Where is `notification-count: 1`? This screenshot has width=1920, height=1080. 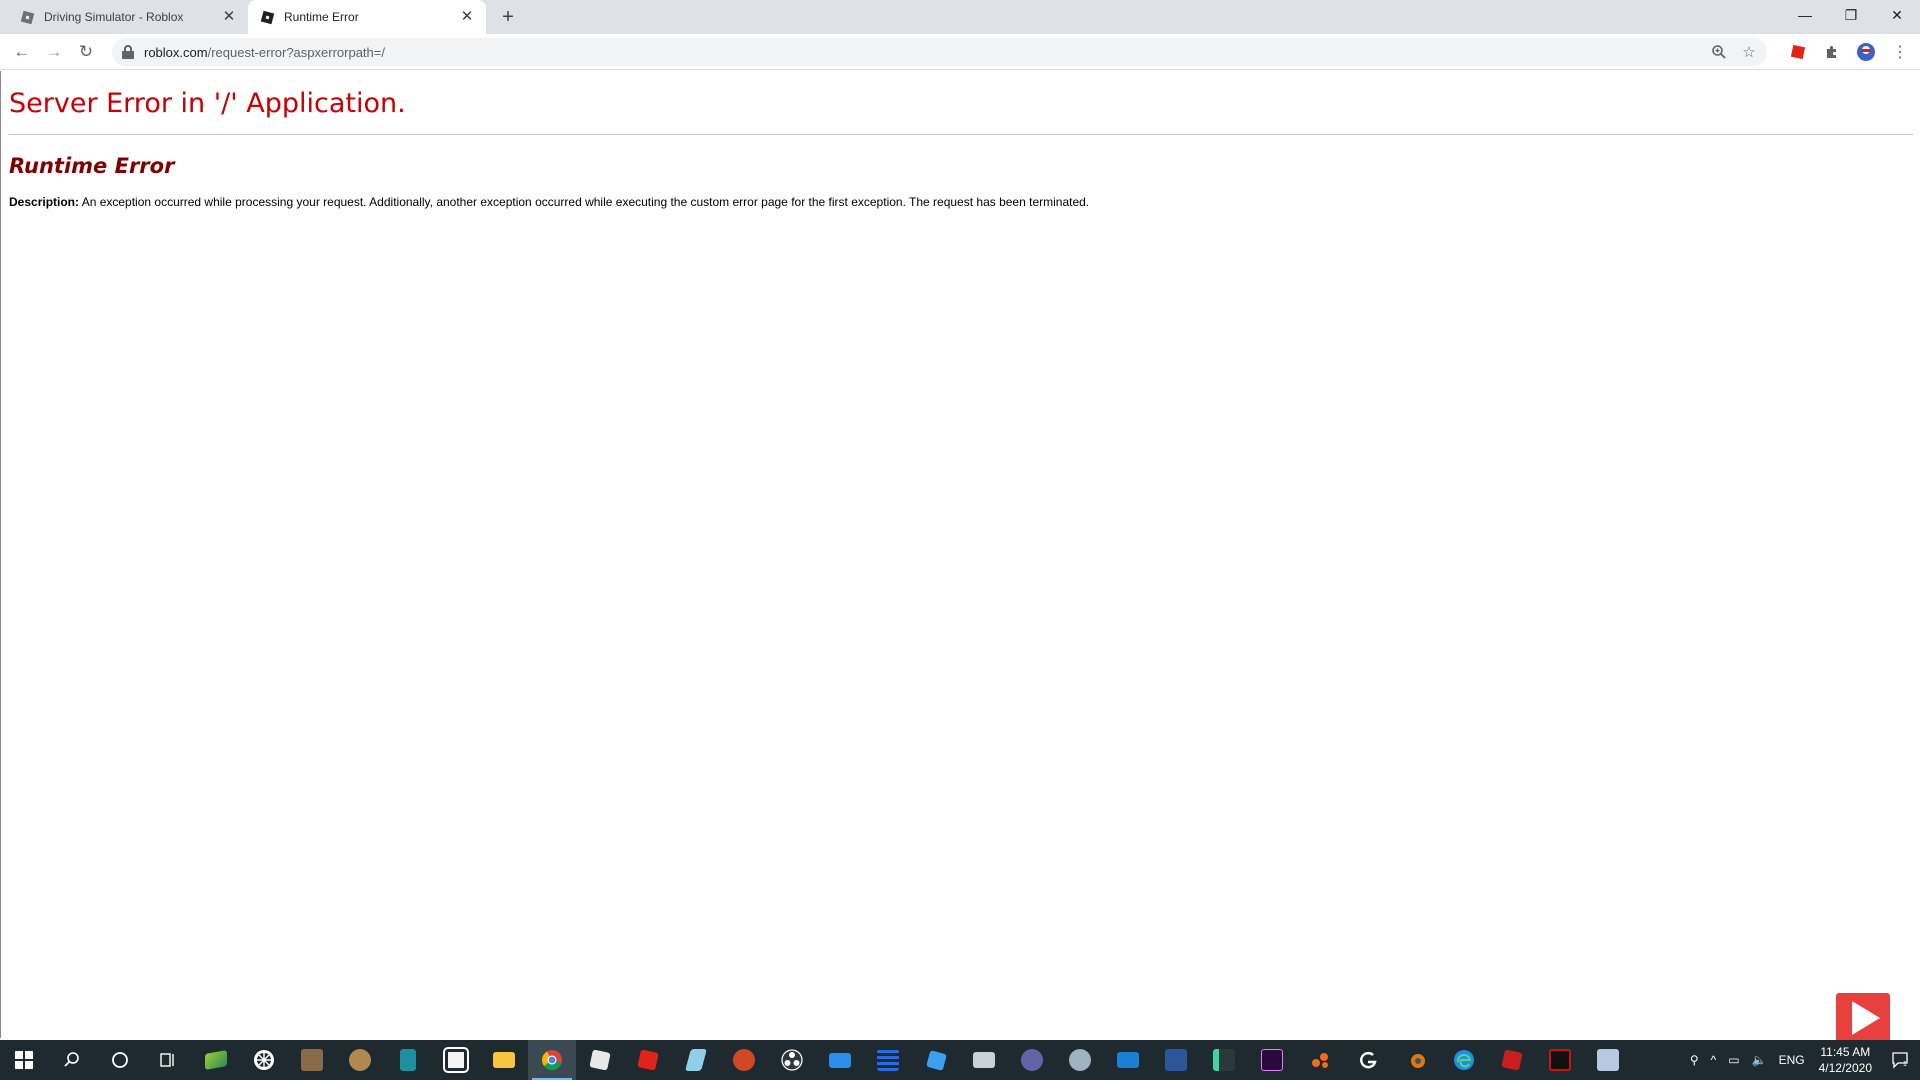 notification-count: 1 is located at coordinates (1905, 1064).